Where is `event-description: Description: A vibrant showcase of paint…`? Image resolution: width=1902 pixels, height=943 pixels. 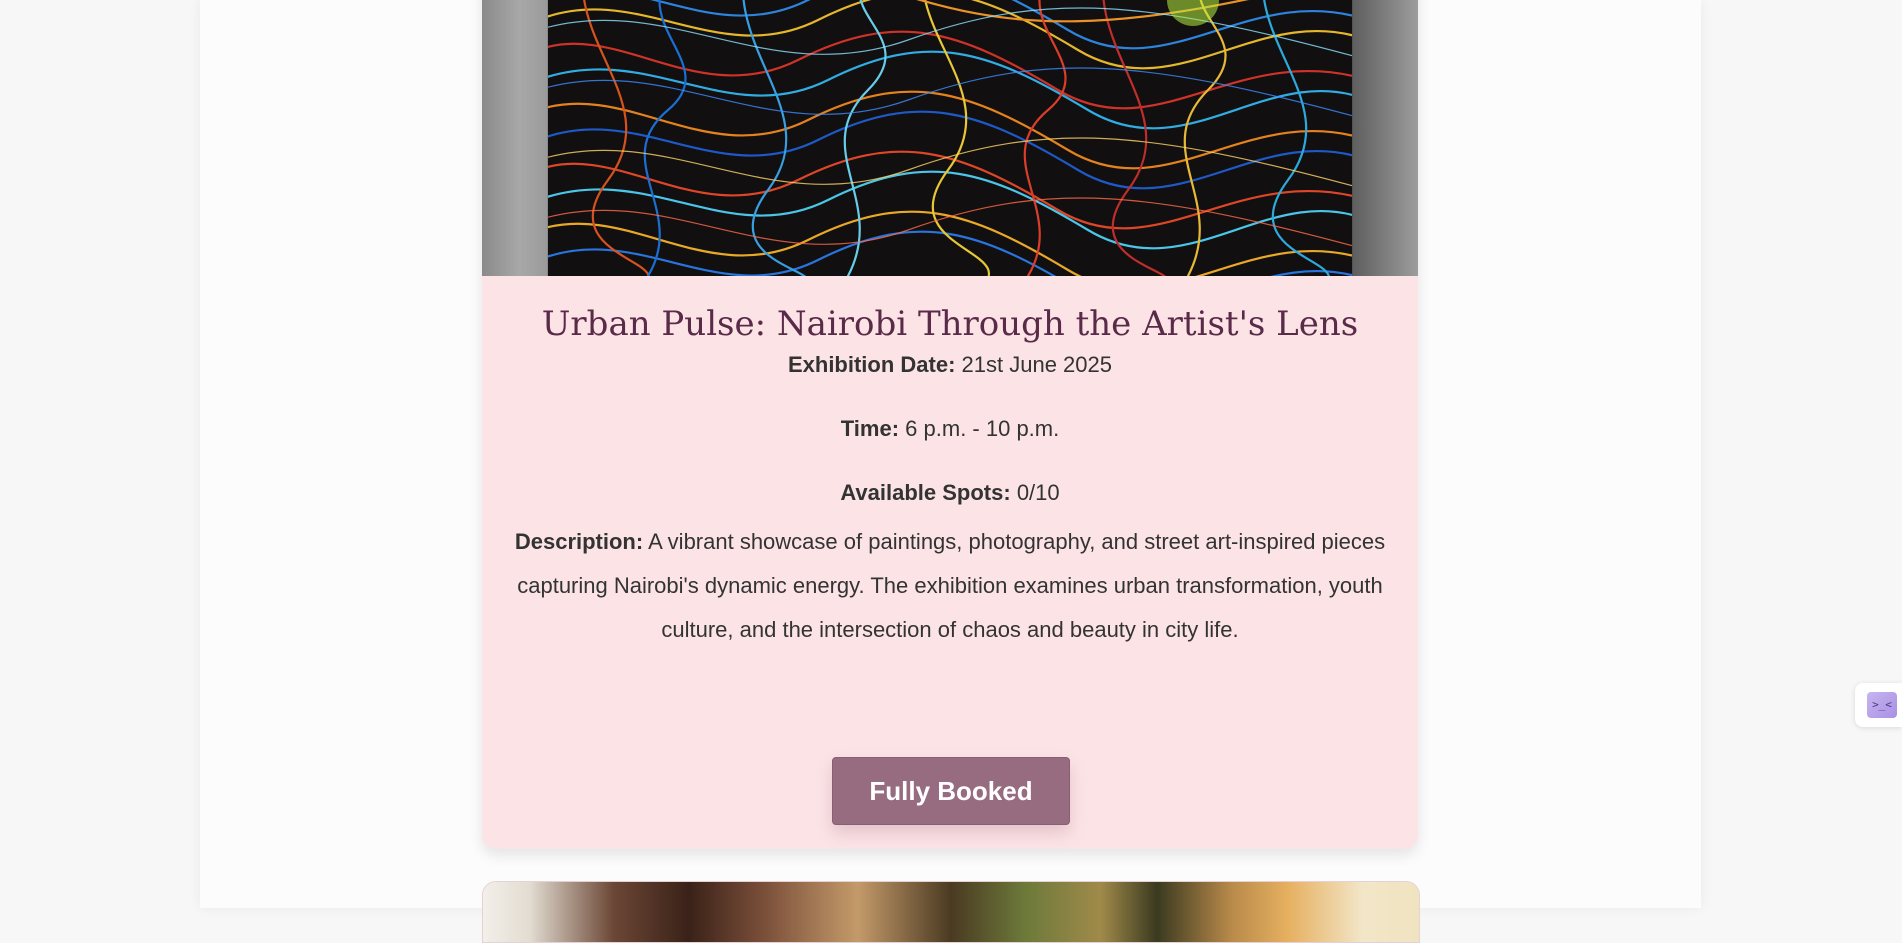
event-description: Description: A vibrant showcase of paint… is located at coordinates (950, 586).